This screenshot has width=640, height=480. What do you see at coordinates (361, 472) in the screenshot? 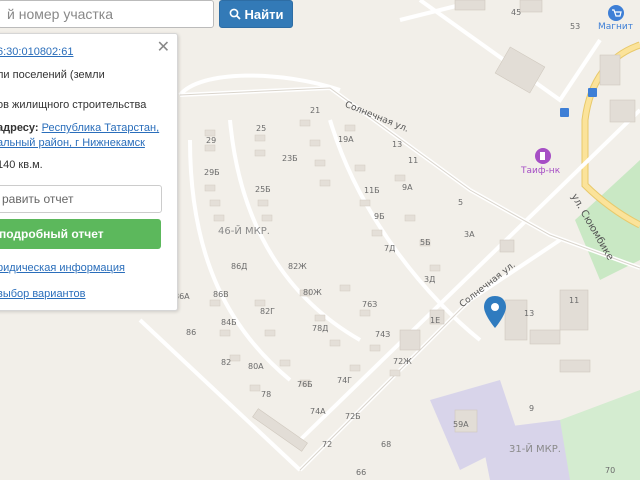
I see `house-number: 66` at bounding box center [361, 472].